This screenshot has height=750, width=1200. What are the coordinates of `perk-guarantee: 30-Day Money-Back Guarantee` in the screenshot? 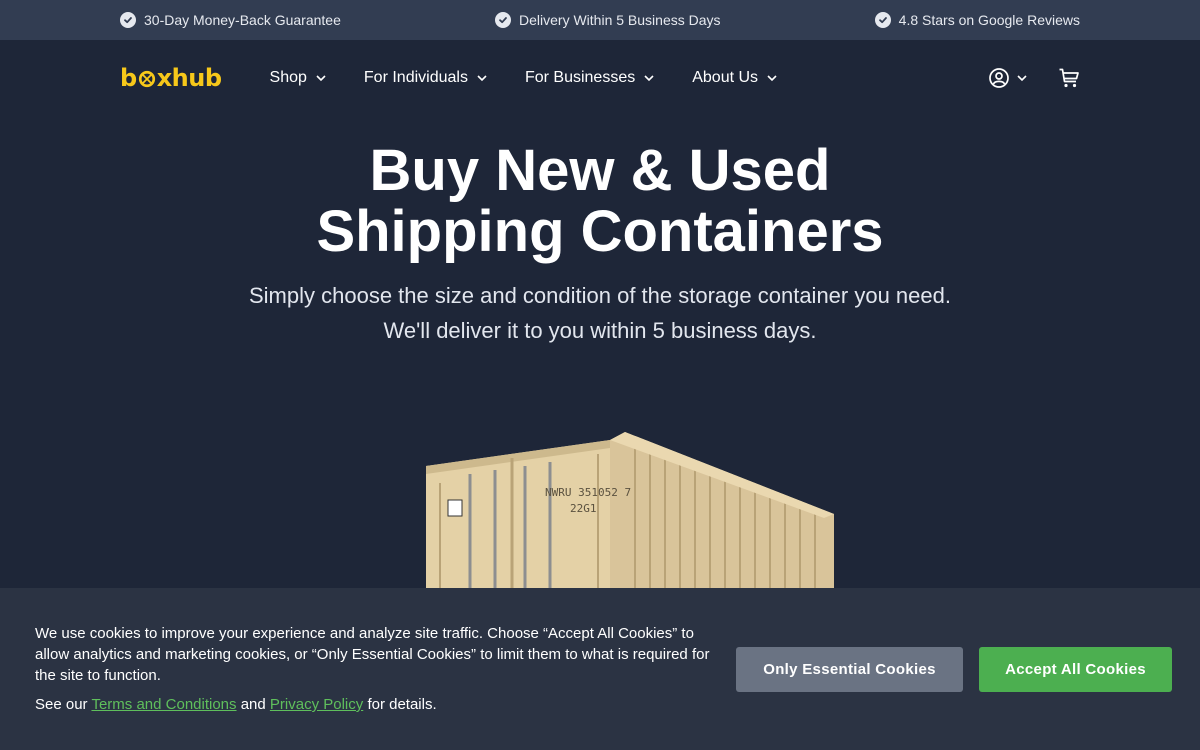 It's located at (230, 20).